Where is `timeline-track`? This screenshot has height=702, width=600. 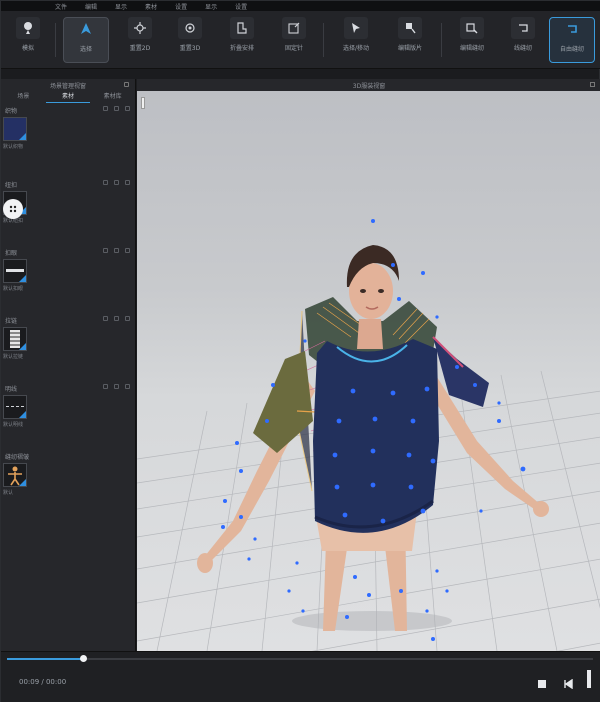
timeline-track is located at coordinates (300, 659).